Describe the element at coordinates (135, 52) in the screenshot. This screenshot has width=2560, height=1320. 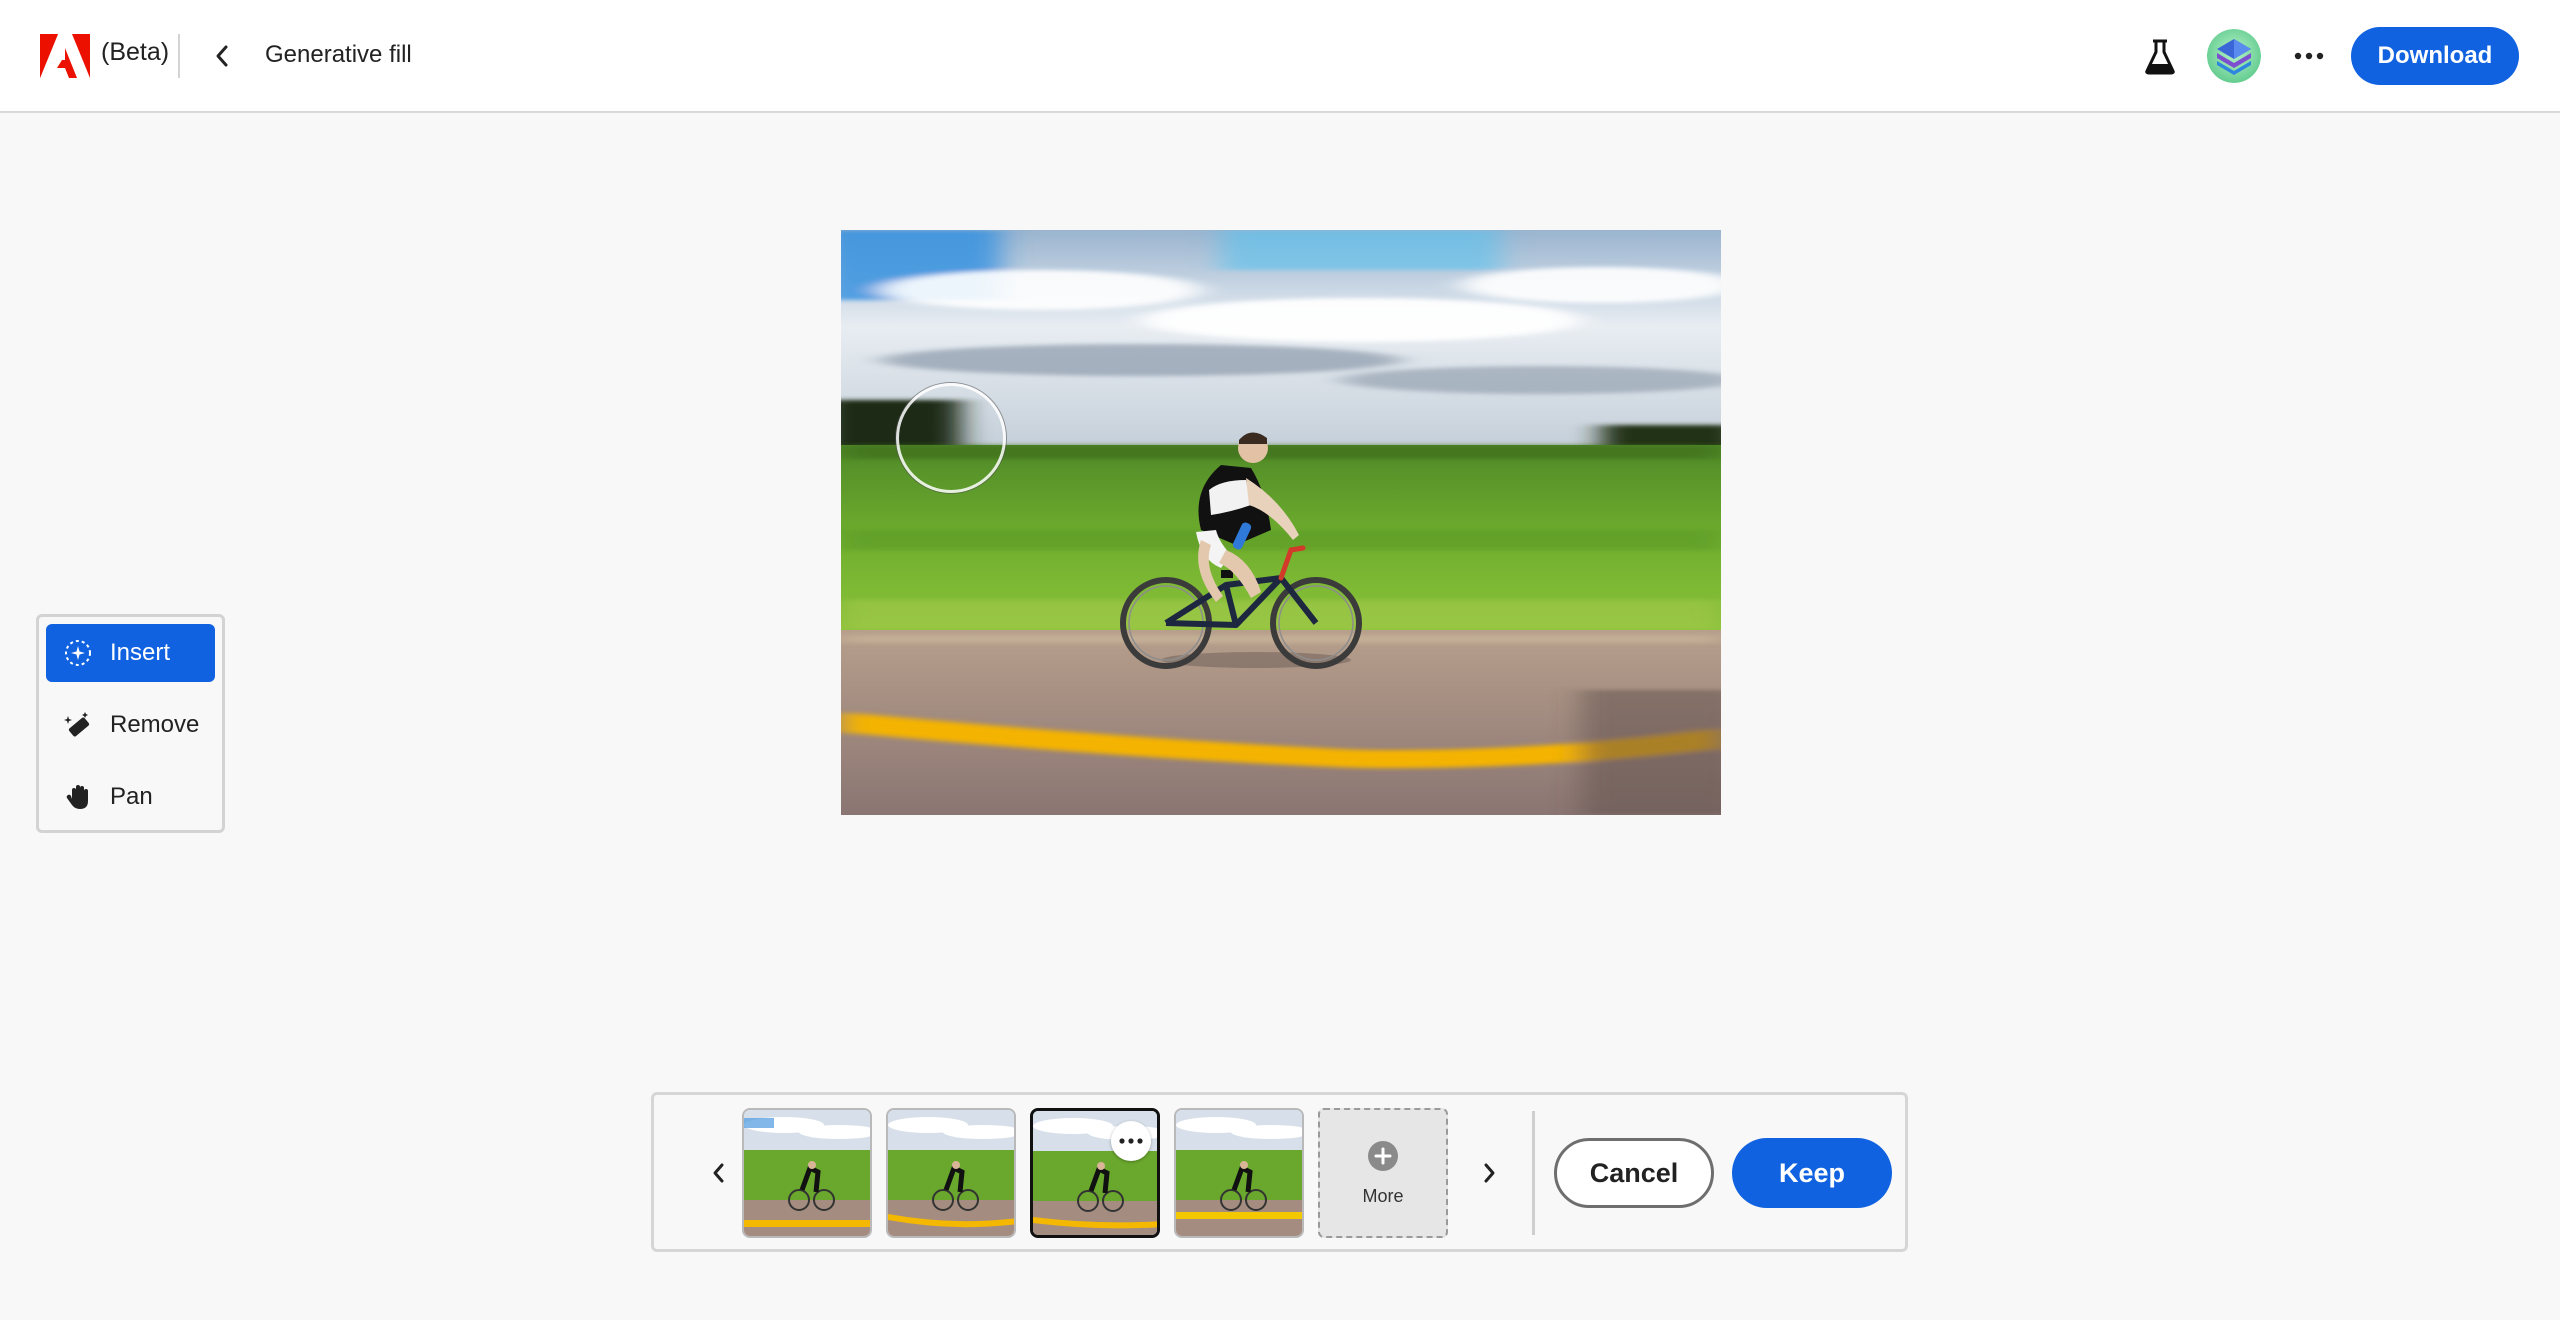
I see `beta-badge: (Beta)` at that location.